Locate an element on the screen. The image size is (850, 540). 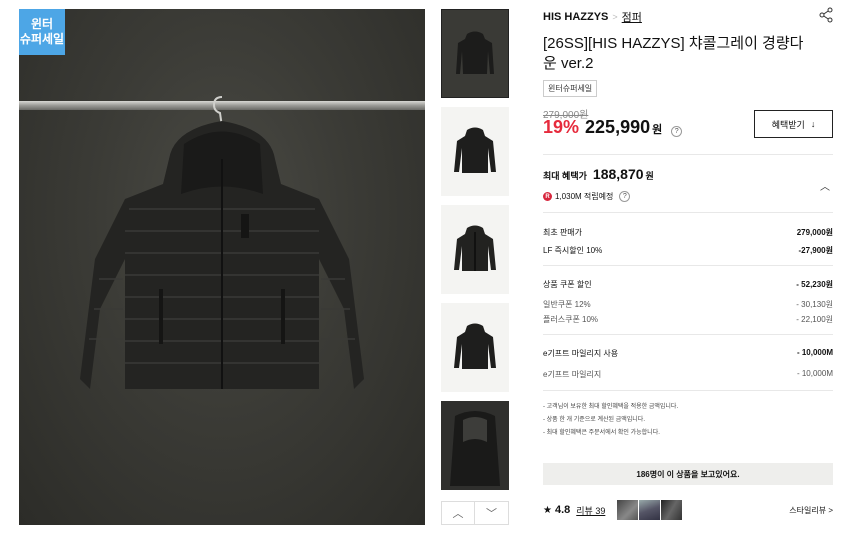
thumb-up-button: ︿ is located at coordinates (458, 513).